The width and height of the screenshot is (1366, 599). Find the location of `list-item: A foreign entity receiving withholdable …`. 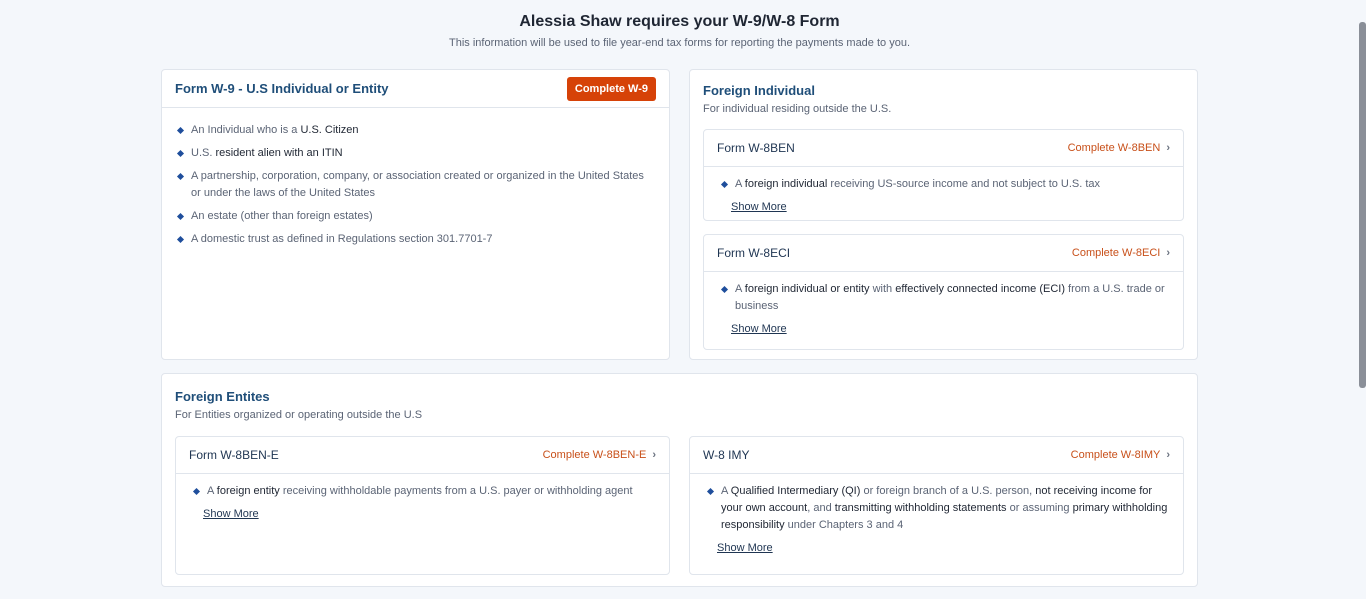

list-item: A foreign entity receiving withholdable … is located at coordinates (422, 491).